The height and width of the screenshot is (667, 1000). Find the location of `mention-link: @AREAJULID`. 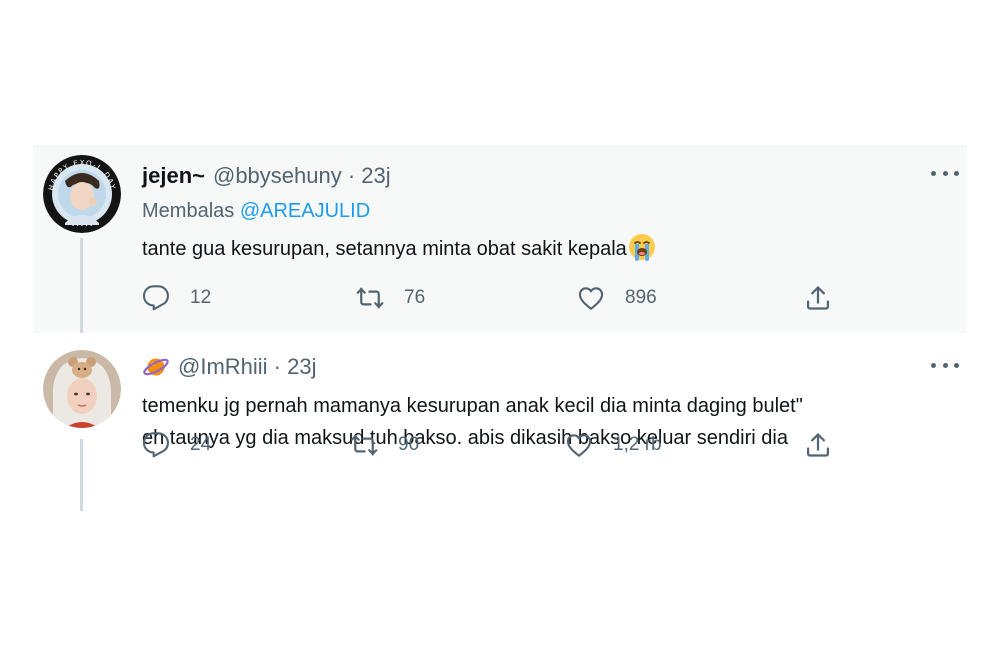

mention-link: @AREAJULID is located at coordinates (305, 211).